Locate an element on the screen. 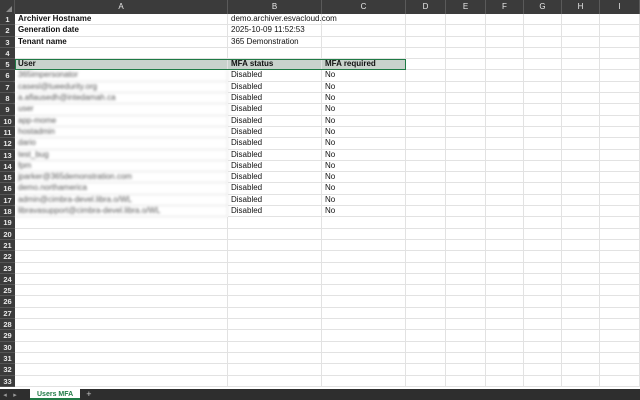  cell-h25 is located at coordinates (581, 291).